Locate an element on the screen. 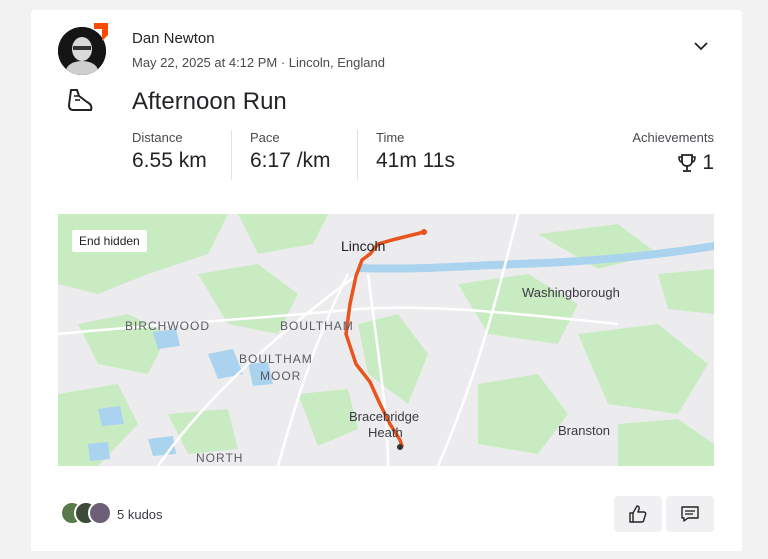 This screenshot has width=768, height=559. stat-time: Time 41m 11s is located at coordinates (415, 151).